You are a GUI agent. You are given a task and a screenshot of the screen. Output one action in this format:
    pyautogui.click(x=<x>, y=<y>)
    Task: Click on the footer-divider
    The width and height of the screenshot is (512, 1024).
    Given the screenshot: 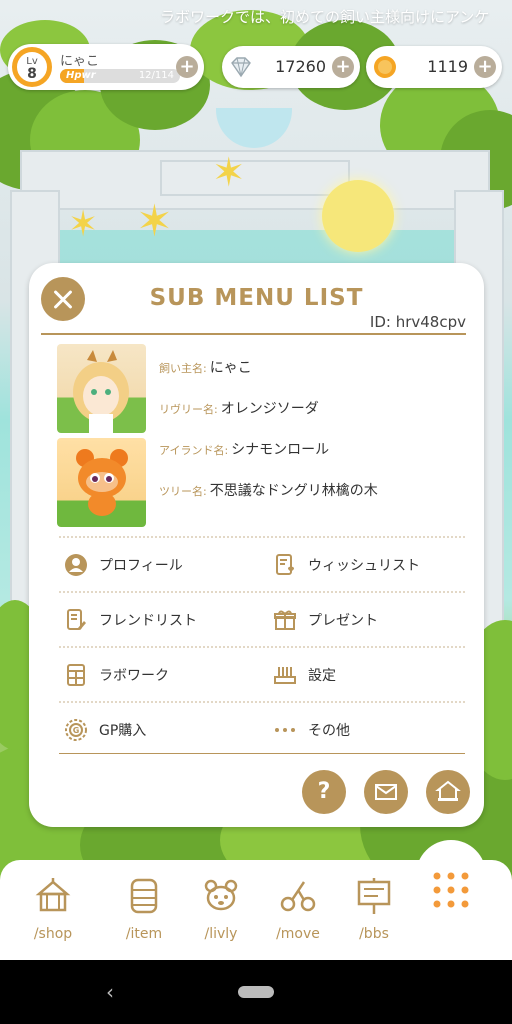 What is the action you would take?
    pyautogui.click(x=262, y=753)
    